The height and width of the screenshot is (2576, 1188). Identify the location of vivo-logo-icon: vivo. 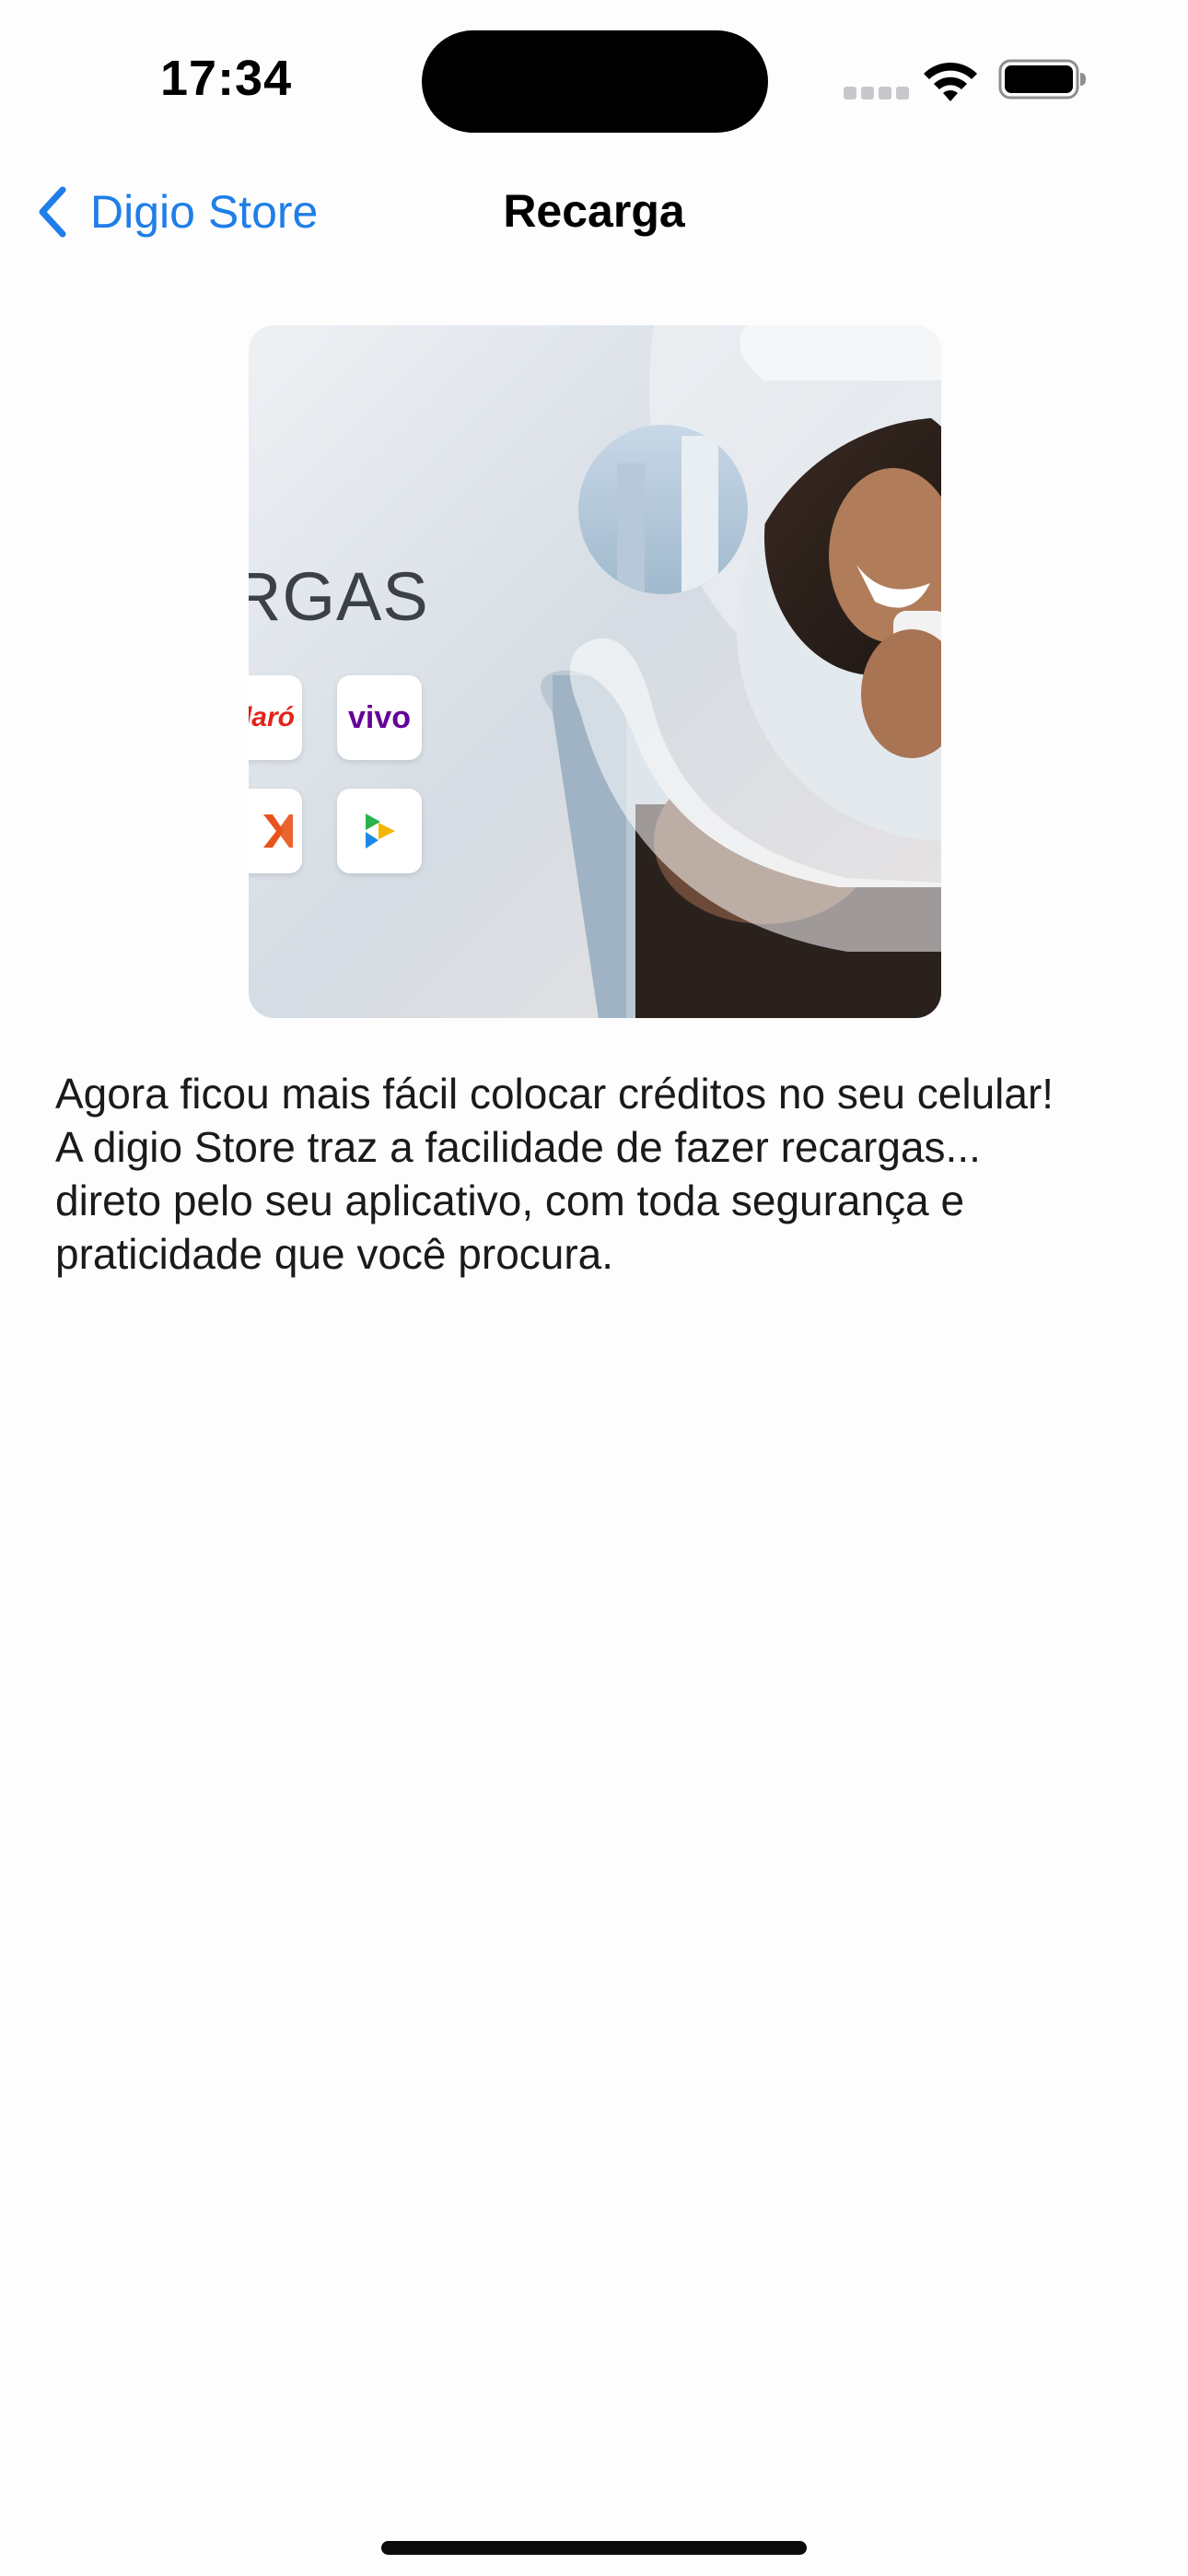
(379, 717).